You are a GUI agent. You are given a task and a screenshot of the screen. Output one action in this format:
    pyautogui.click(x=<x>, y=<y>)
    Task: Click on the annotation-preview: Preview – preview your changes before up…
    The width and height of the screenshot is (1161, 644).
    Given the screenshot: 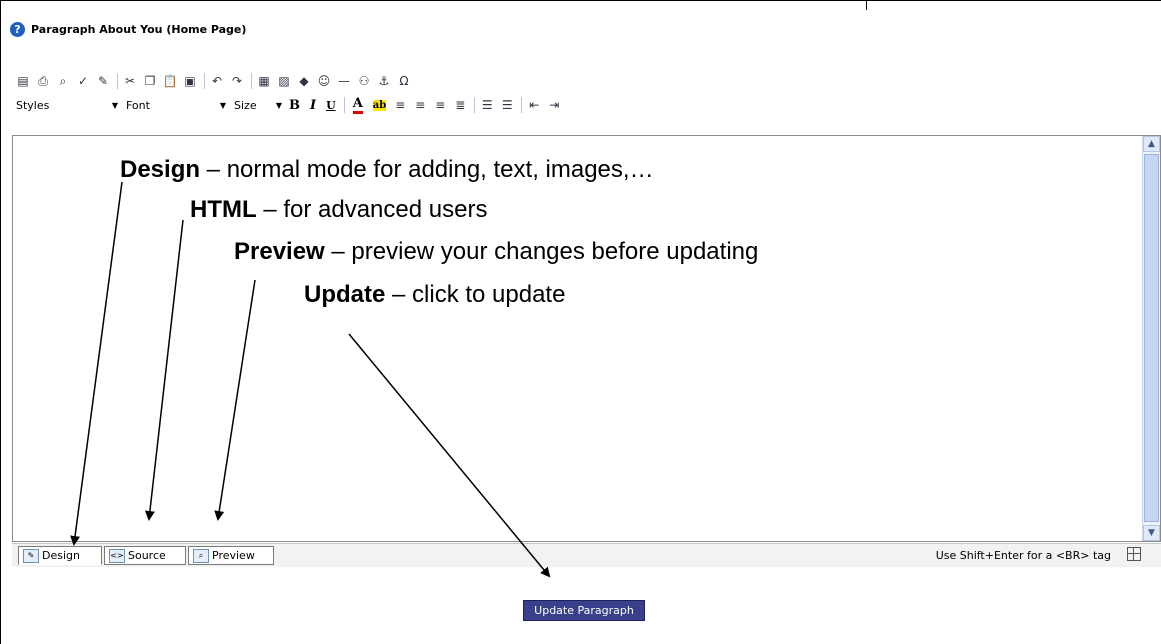 What is the action you would take?
    pyautogui.click(x=496, y=252)
    